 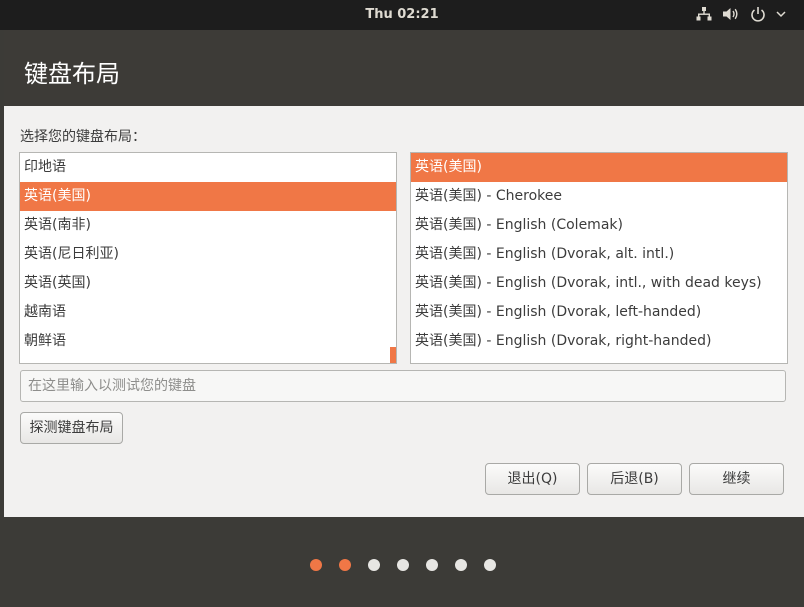 I want to click on layout-item: 英语(南非), so click(x=208, y=225).